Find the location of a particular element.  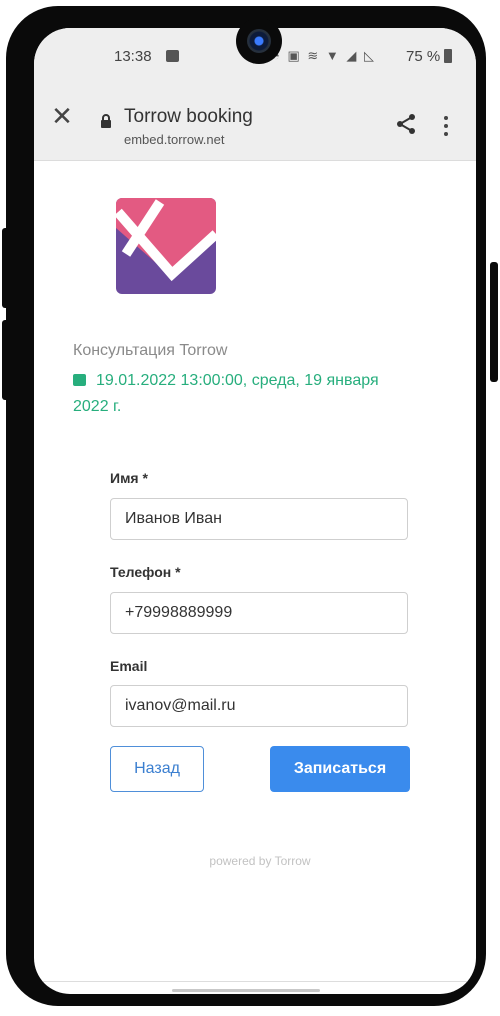

home-indicator is located at coordinates (246, 990).